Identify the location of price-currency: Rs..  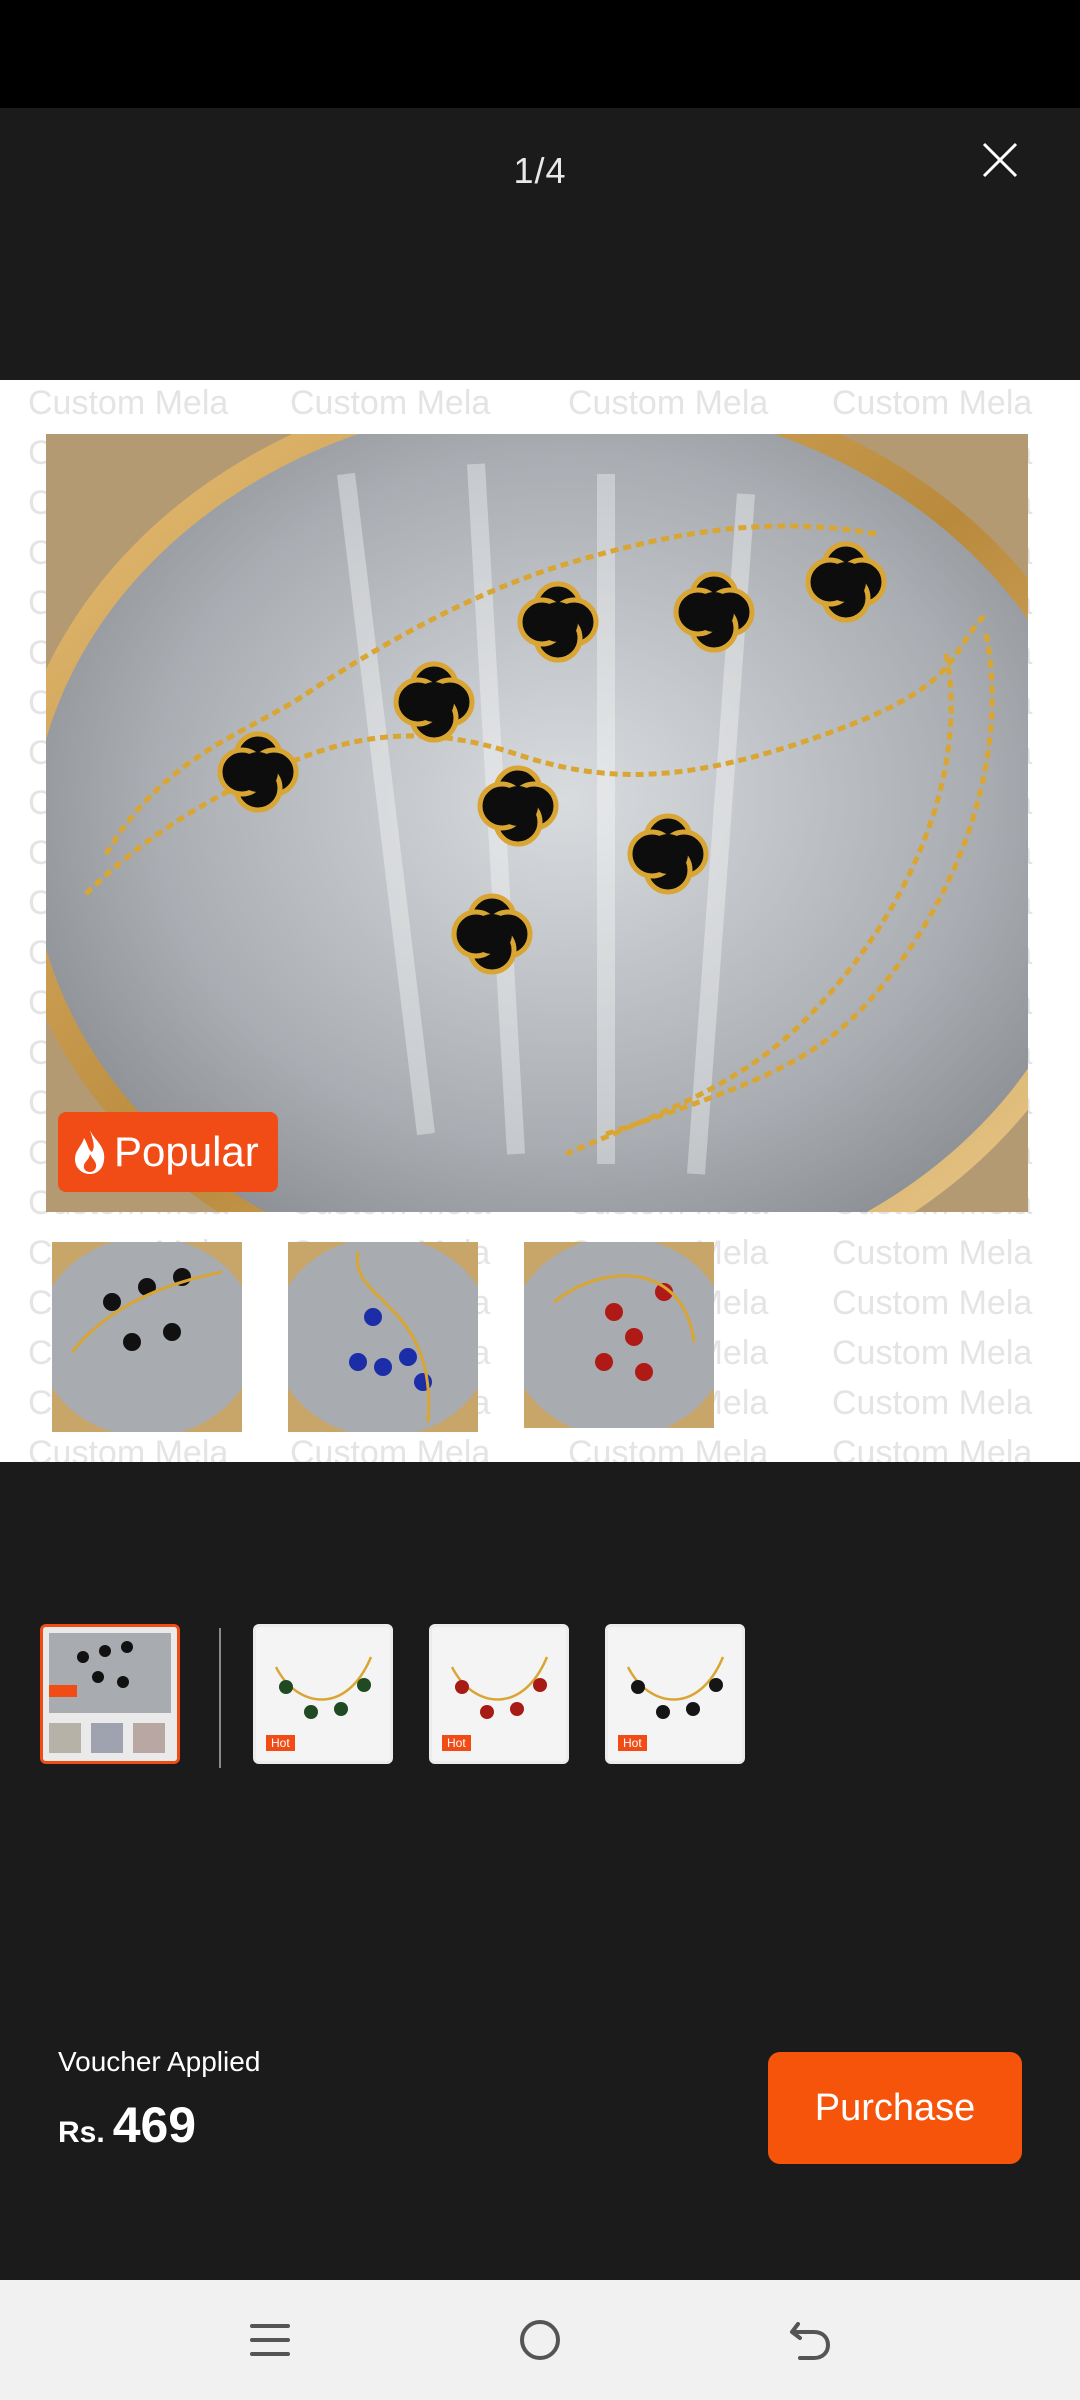
(81, 2132).